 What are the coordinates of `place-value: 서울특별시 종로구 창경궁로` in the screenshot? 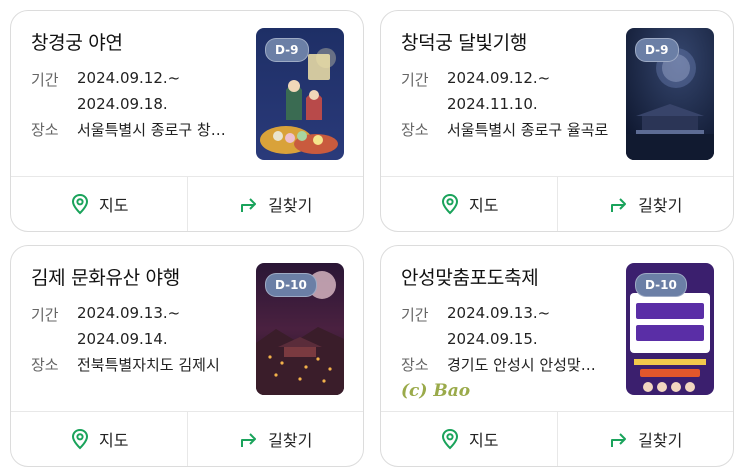 It's located at (158, 130).